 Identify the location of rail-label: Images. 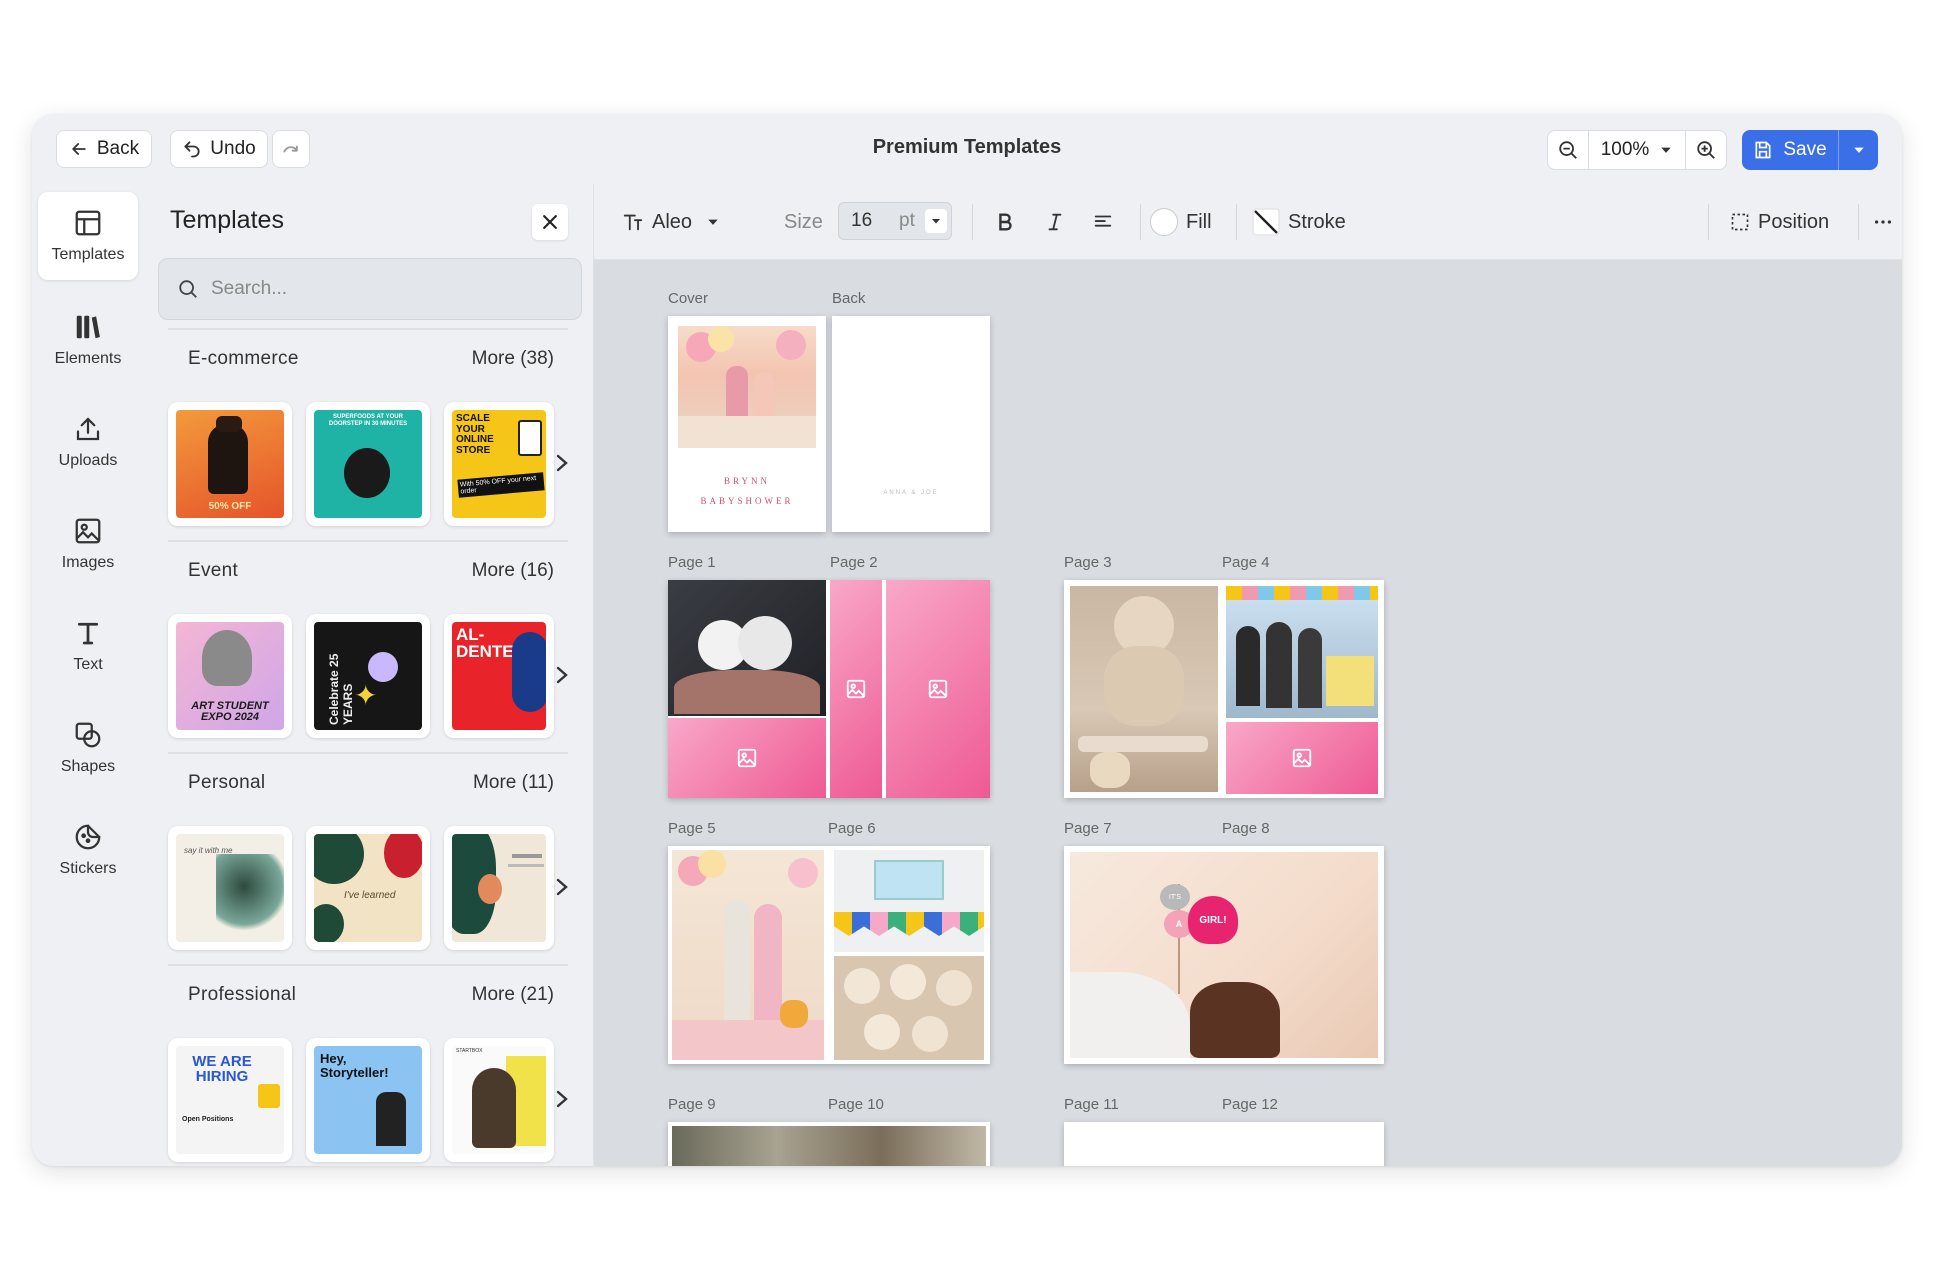
(88, 562).